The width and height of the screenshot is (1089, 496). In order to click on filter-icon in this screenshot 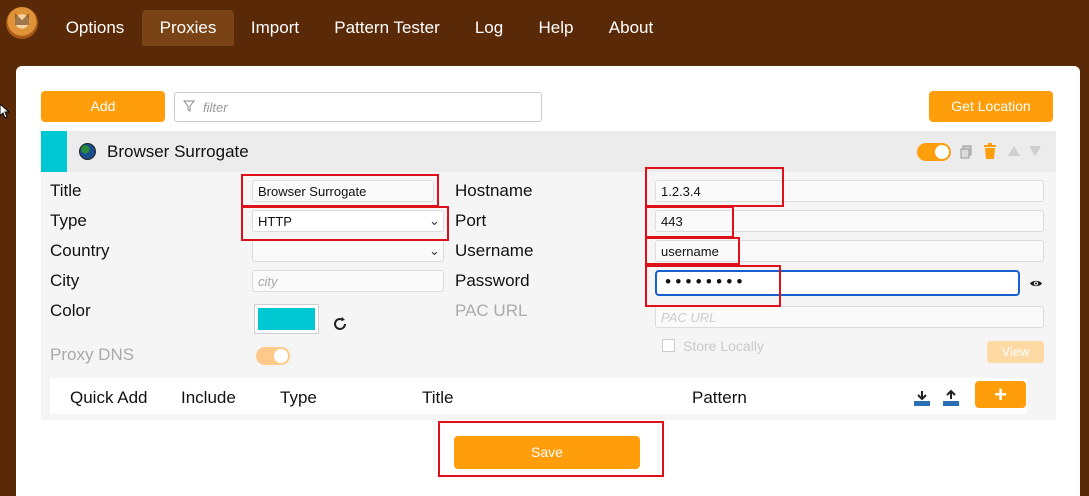, I will do `click(189, 106)`.